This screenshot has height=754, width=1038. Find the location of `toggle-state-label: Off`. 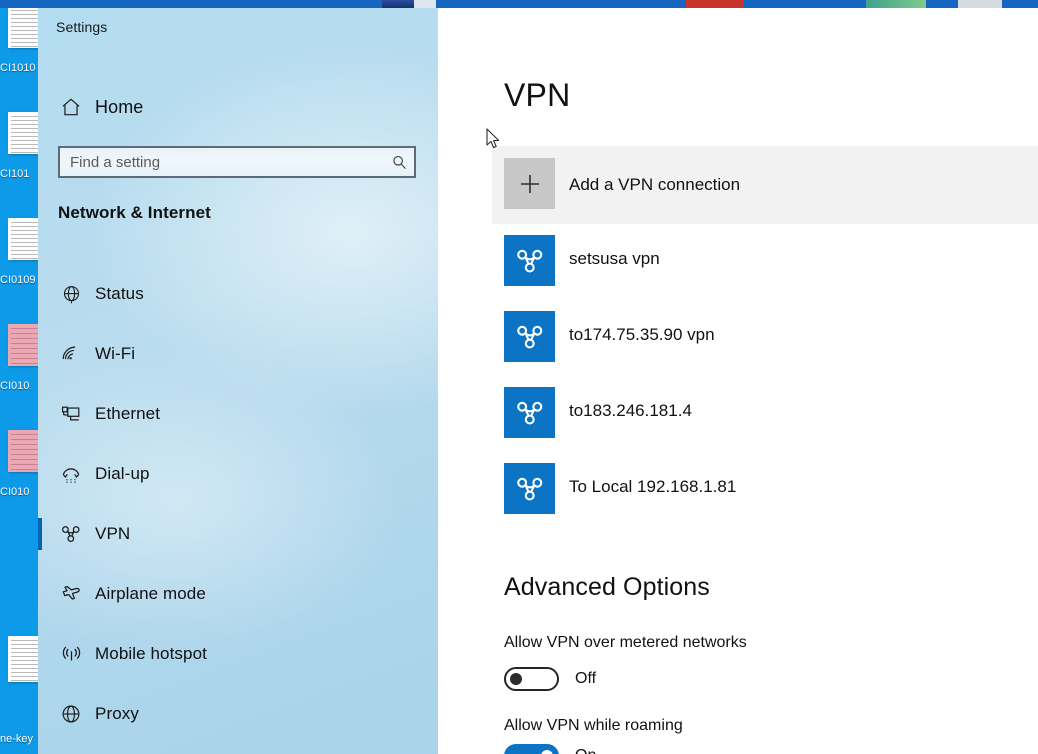

toggle-state-label: Off is located at coordinates (586, 678).